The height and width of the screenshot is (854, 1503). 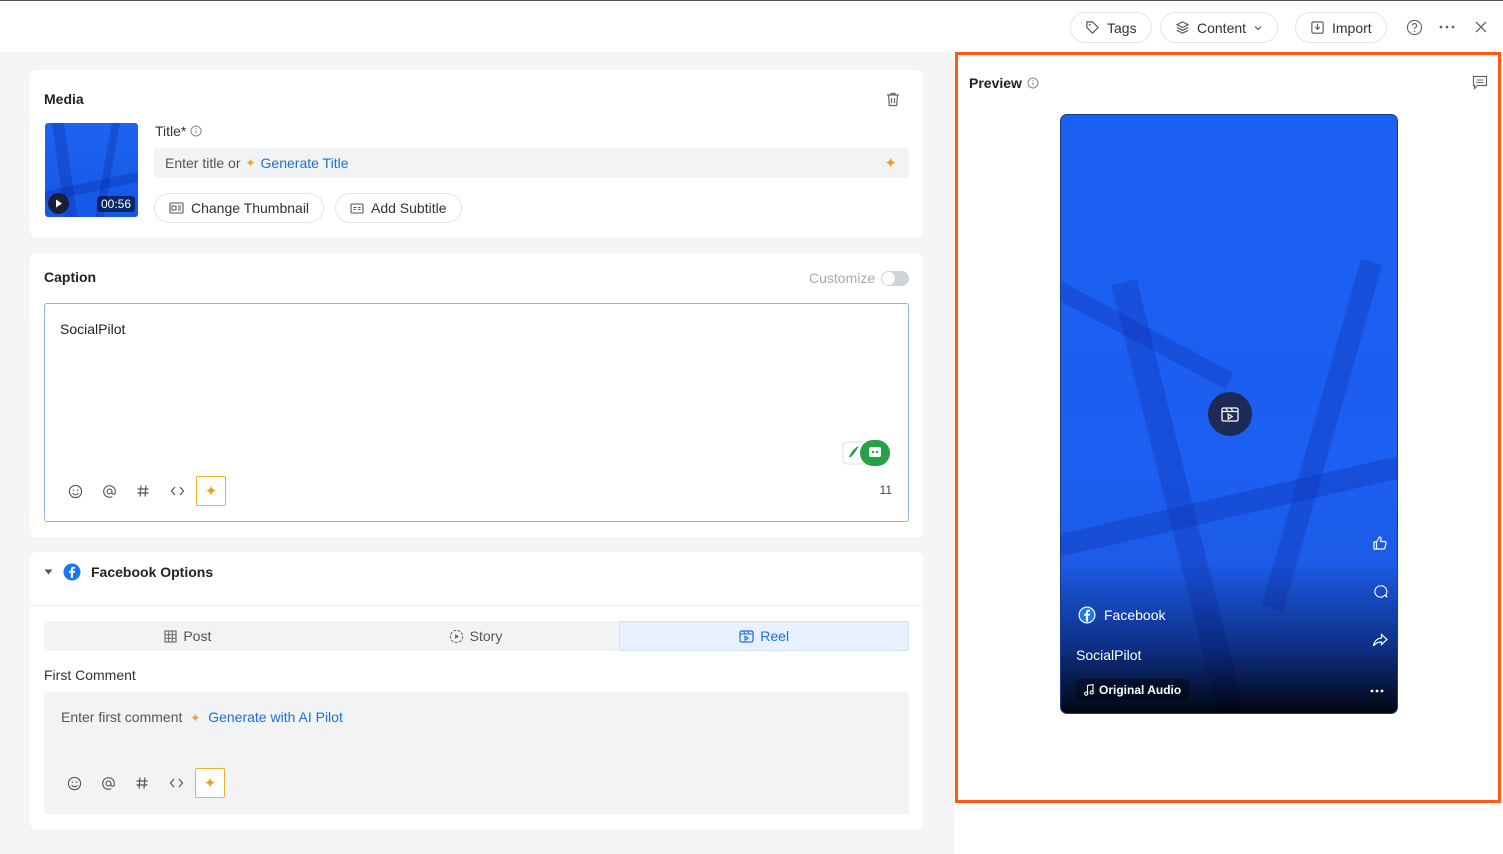 What do you see at coordinates (176, 208) in the screenshot?
I see `thumbnail-icon` at bounding box center [176, 208].